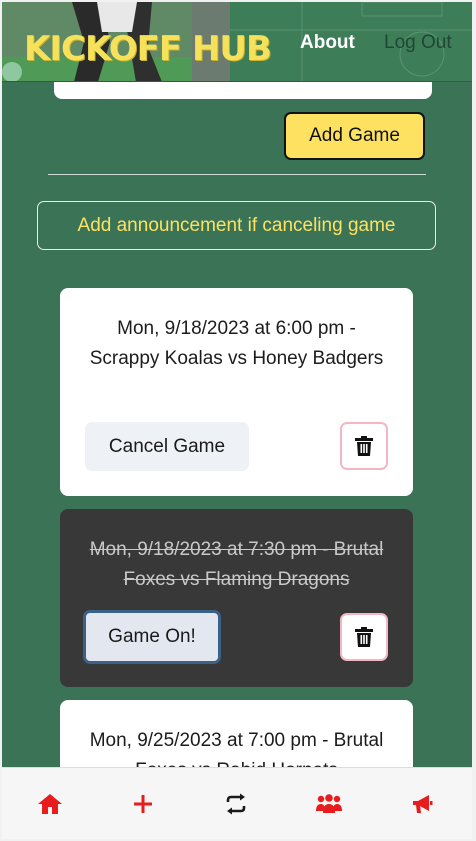 This screenshot has height=841, width=476. Describe the element at coordinates (167, 446) in the screenshot. I see `cancel-game-button: Cancel Game` at that location.